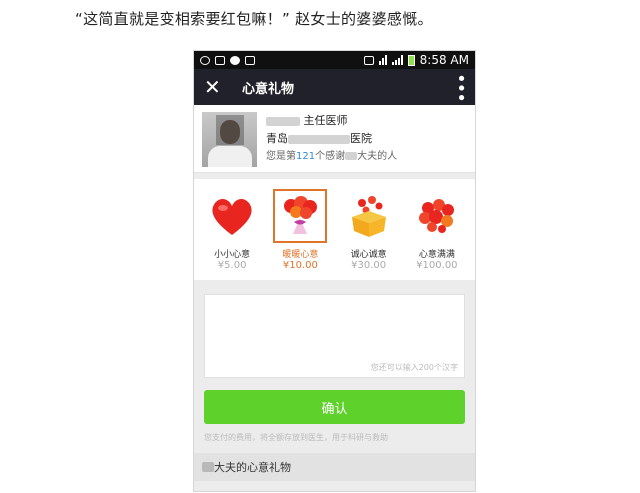 This screenshot has width=640, height=493. Describe the element at coordinates (220, 60) in the screenshot. I see `image-icon` at that location.